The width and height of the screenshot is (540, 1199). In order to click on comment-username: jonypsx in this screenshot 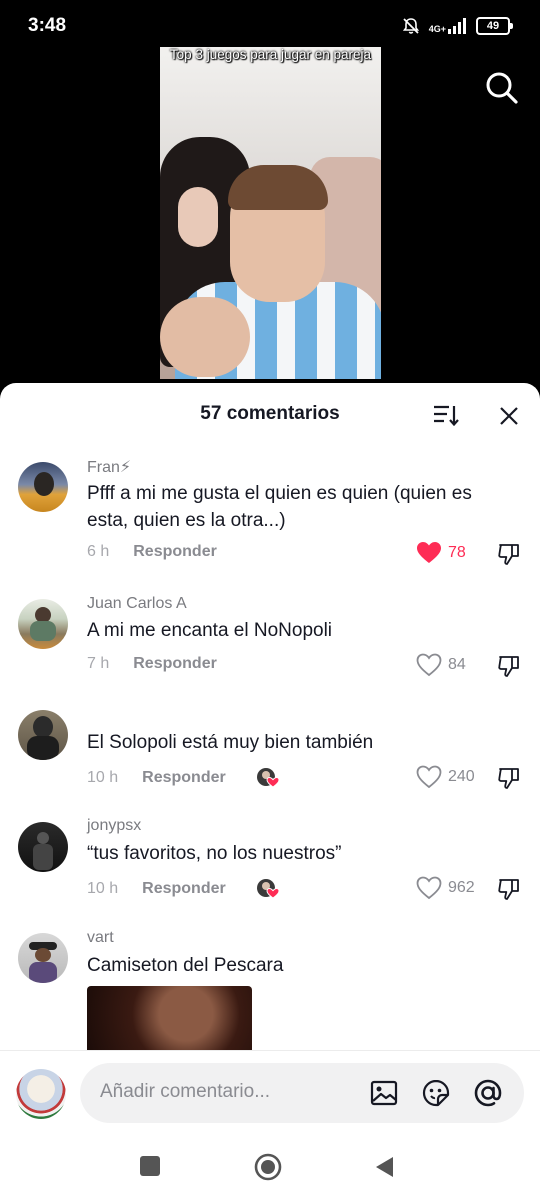, I will do `click(114, 826)`.